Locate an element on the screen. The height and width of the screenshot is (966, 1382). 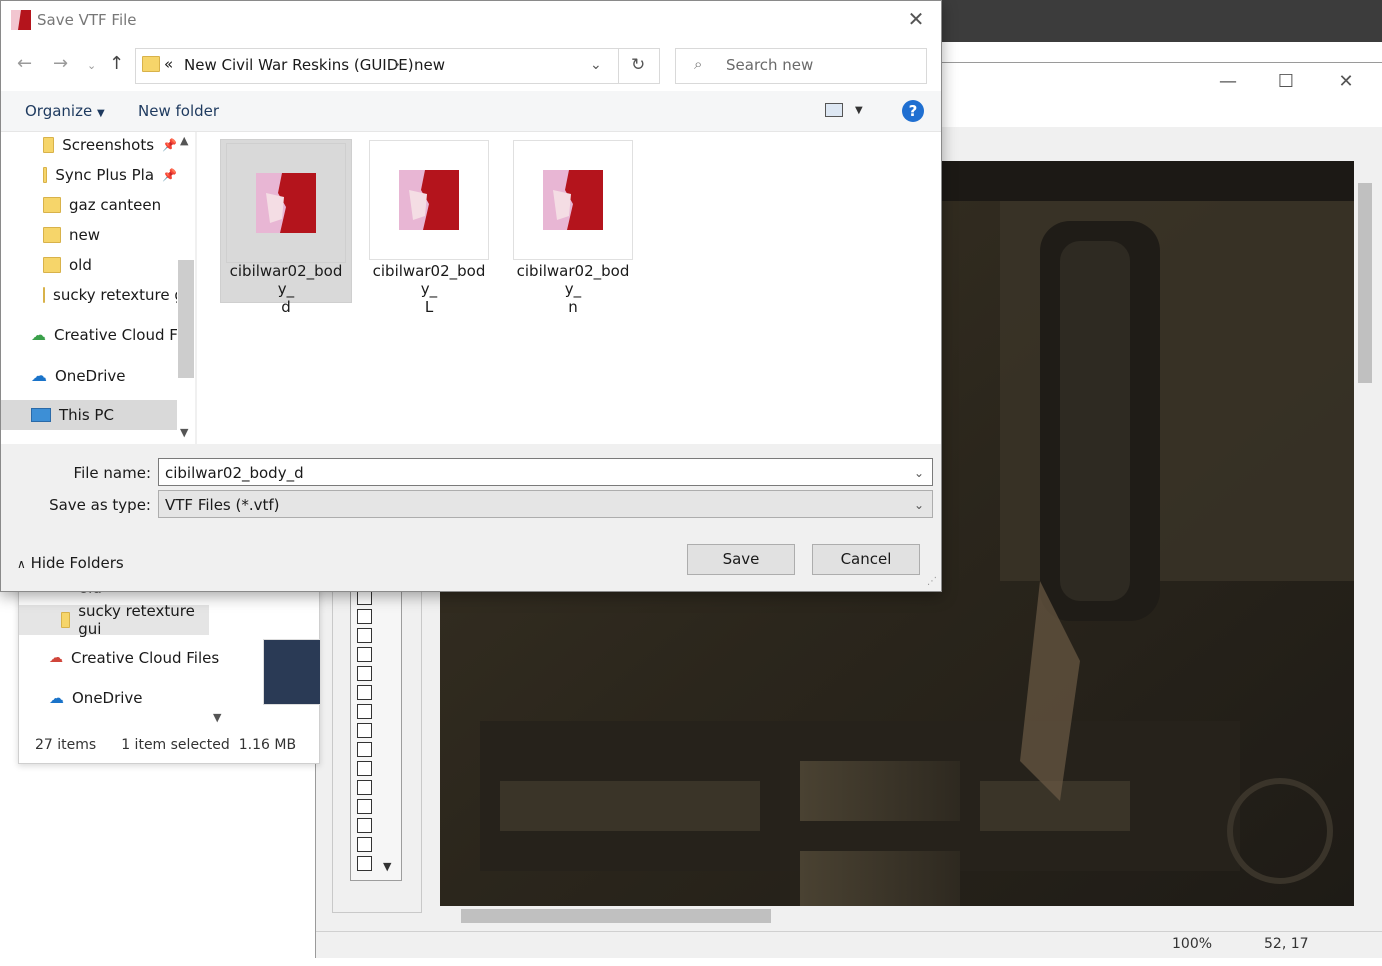
nav-item-label: This PC is located at coordinates (86, 415).